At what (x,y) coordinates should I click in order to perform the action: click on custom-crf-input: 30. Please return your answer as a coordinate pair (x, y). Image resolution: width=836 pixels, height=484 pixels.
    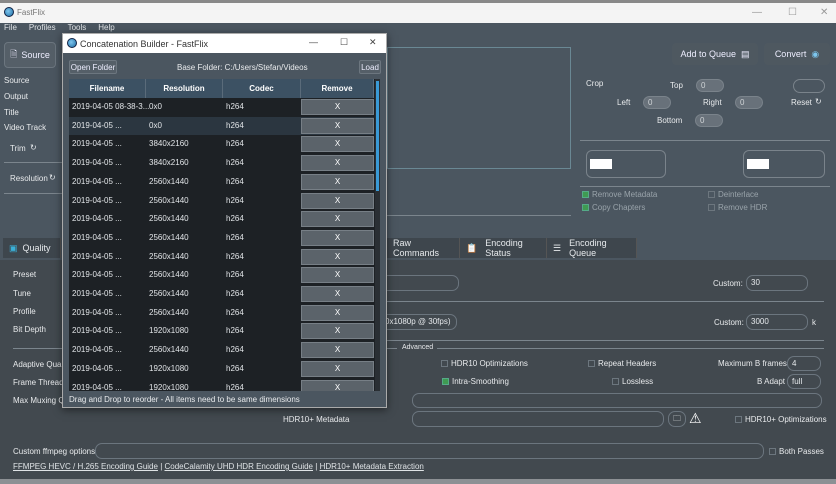
    Looking at the image, I should click on (777, 283).